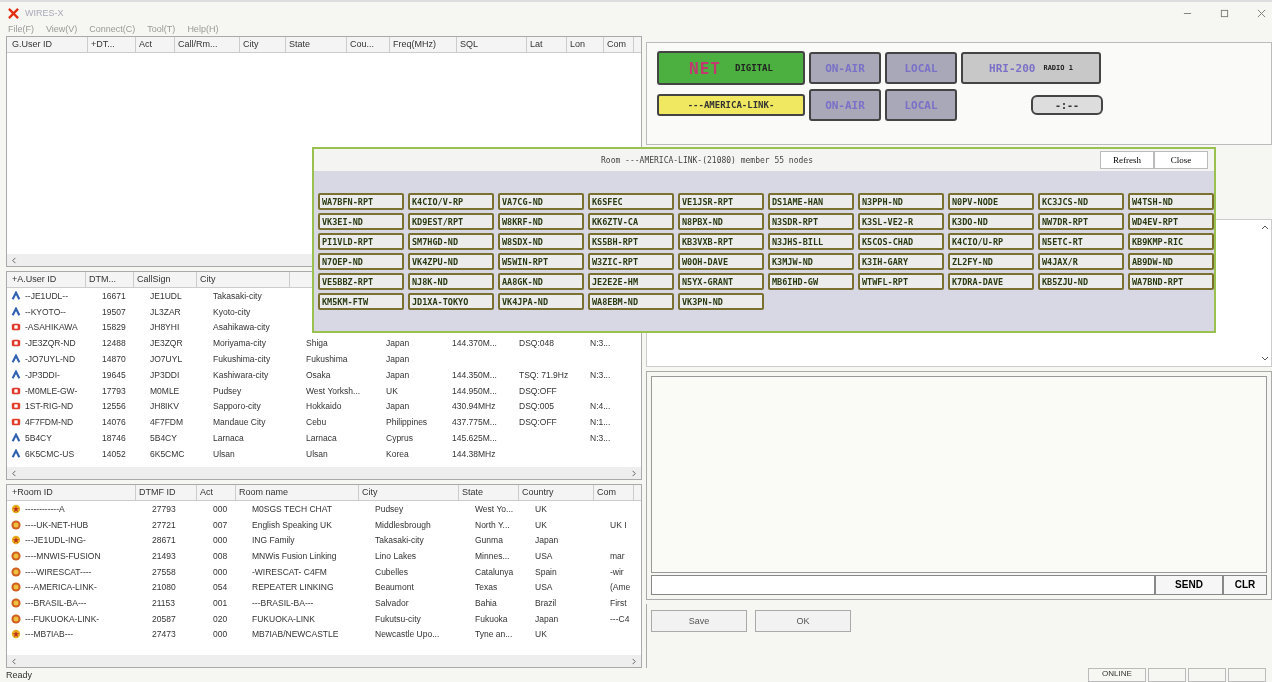 The height and width of the screenshot is (682, 1272). Describe the element at coordinates (541, 281) in the screenshot. I see `node-tile: AA8GK-ND` at that location.